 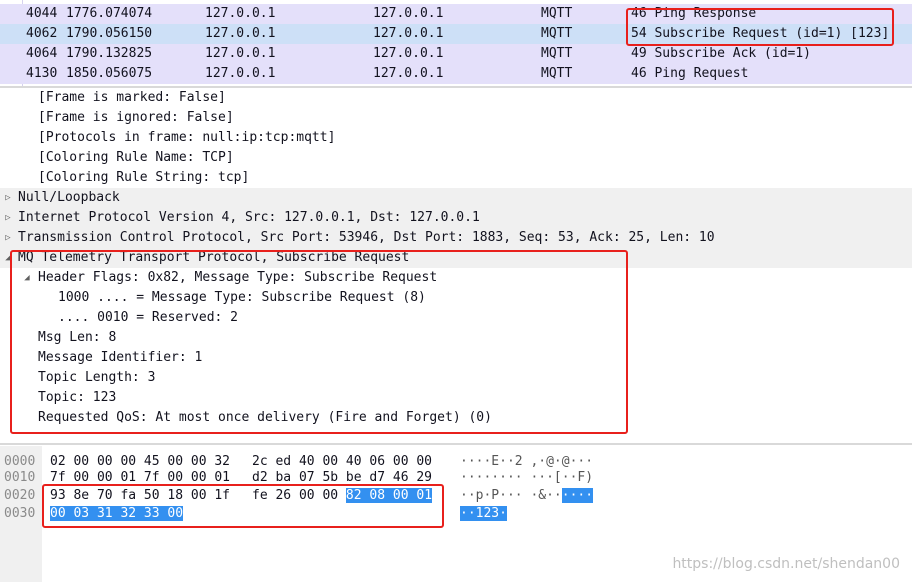 What do you see at coordinates (511, 495) in the screenshot?
I see `ascii-bytes-plain: ··p·P··· ·&··` at bounding box center [511, 495].